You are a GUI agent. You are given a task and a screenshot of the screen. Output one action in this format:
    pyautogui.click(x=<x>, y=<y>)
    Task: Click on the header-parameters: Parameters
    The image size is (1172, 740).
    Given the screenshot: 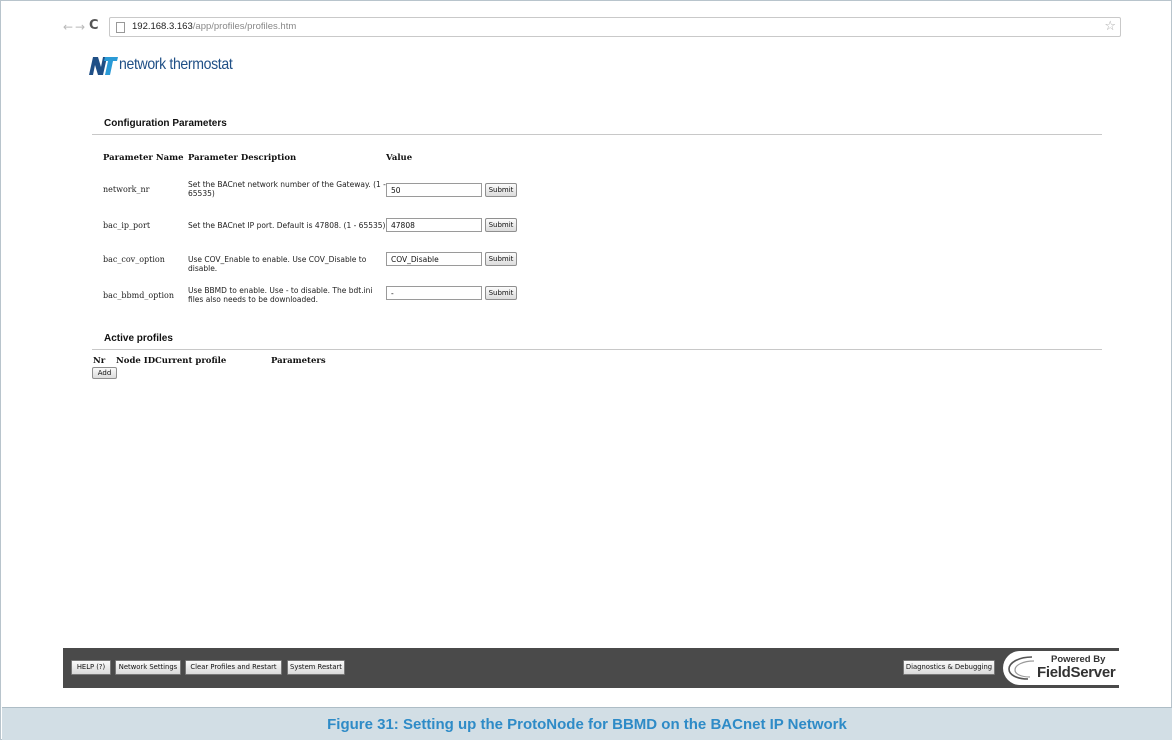 What is the action you would take?
    pyautogui.click(x=298, y=361)
    